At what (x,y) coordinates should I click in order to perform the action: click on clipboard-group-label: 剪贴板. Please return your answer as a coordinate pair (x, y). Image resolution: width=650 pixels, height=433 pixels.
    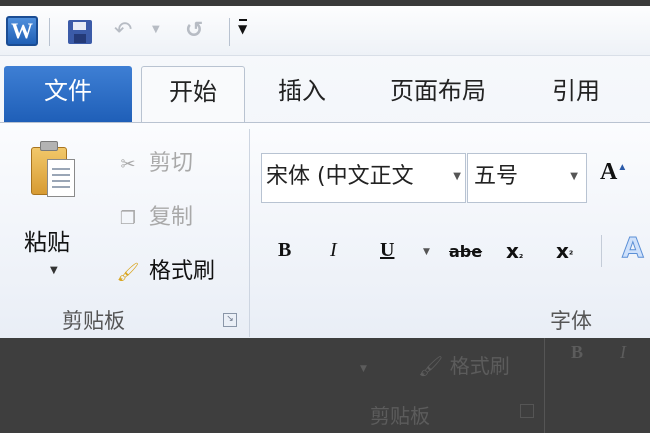
    Looking at the image, I should click on (93, 321).